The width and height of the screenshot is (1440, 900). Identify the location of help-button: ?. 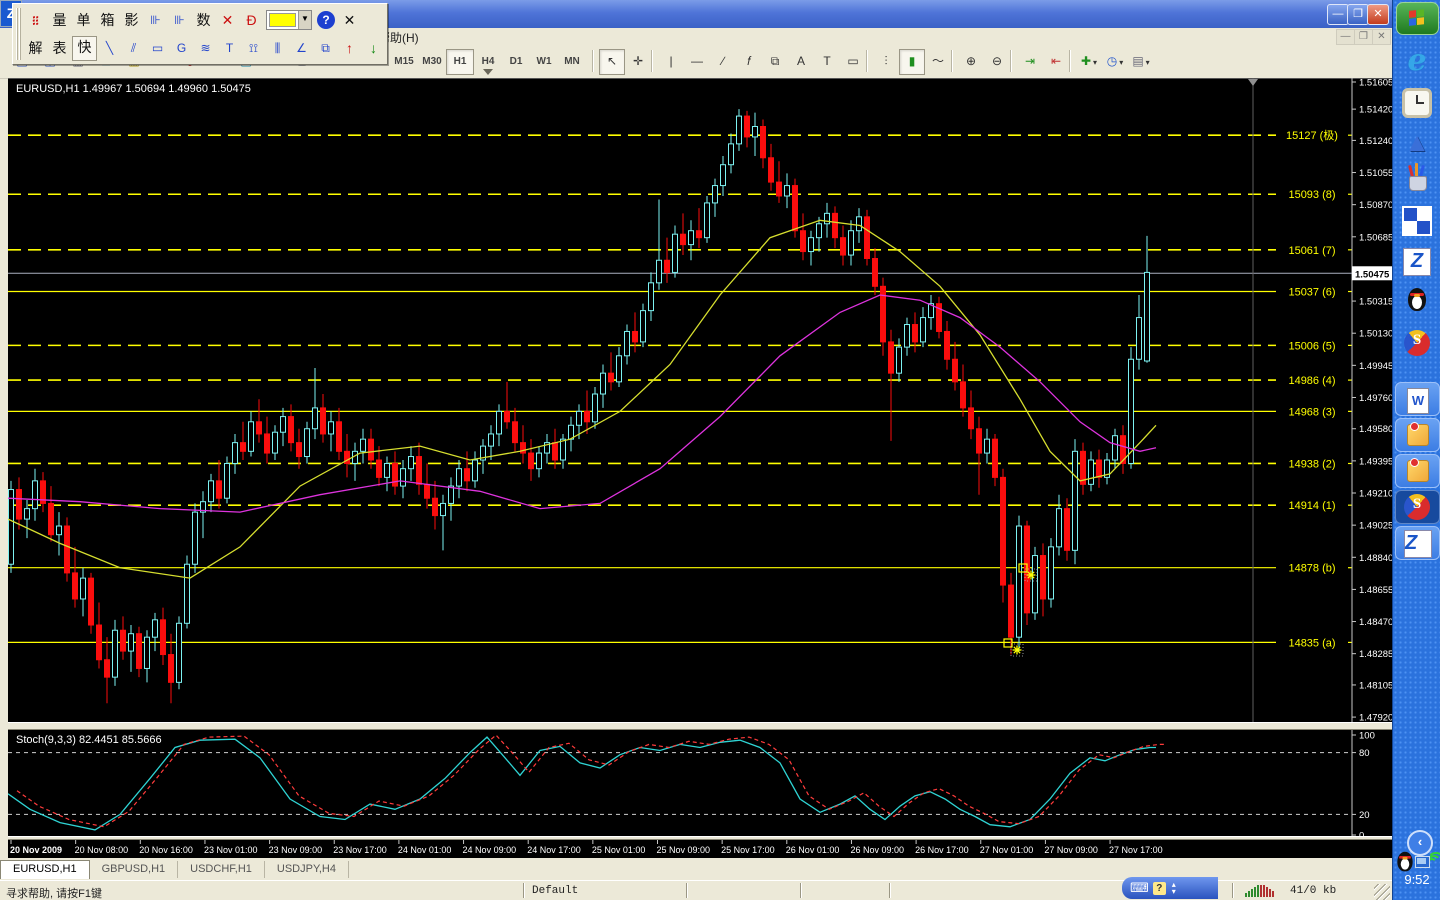
(326, 20).